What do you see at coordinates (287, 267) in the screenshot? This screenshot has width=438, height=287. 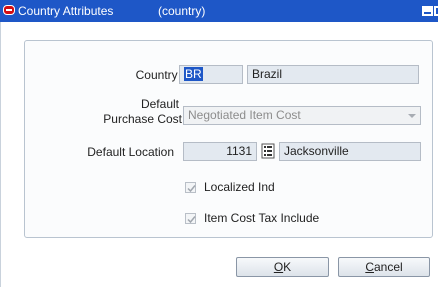 I see `ok-label-rest: K` at bounding box center [287, 267].